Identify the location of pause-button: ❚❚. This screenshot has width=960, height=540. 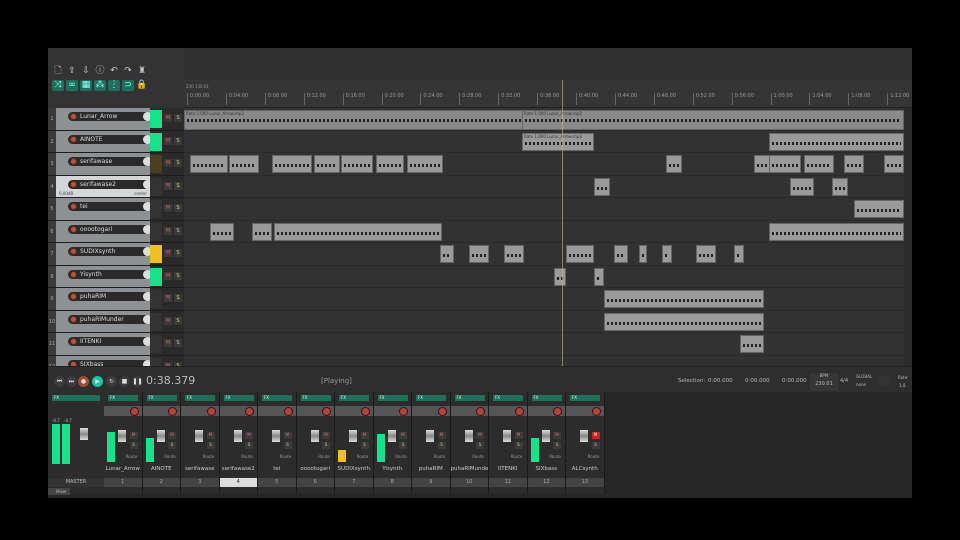
(137, 381).